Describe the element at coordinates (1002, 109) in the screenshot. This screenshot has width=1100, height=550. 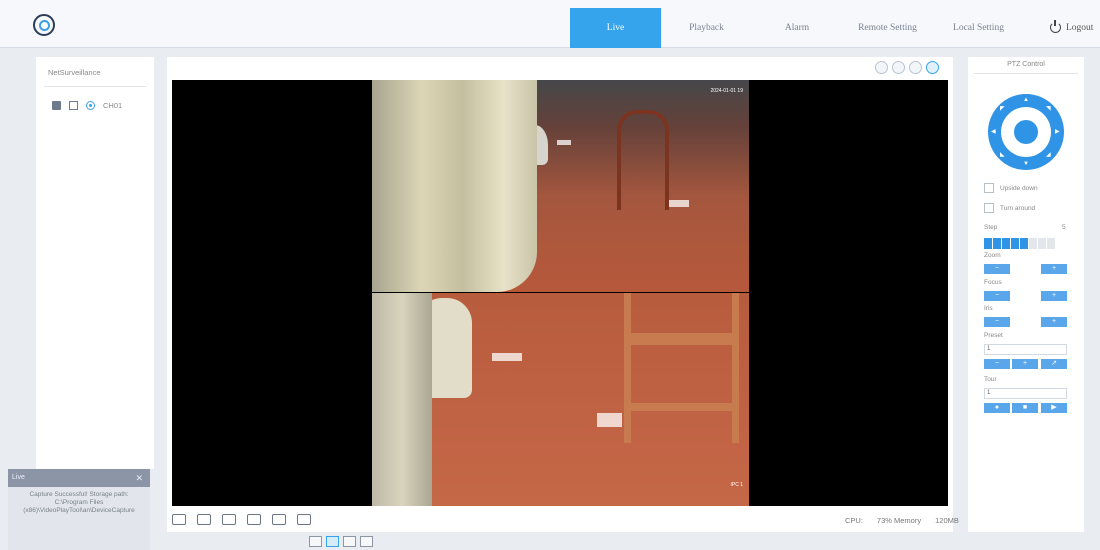
I see `ptz-up-left-icon: ◤` at that location.